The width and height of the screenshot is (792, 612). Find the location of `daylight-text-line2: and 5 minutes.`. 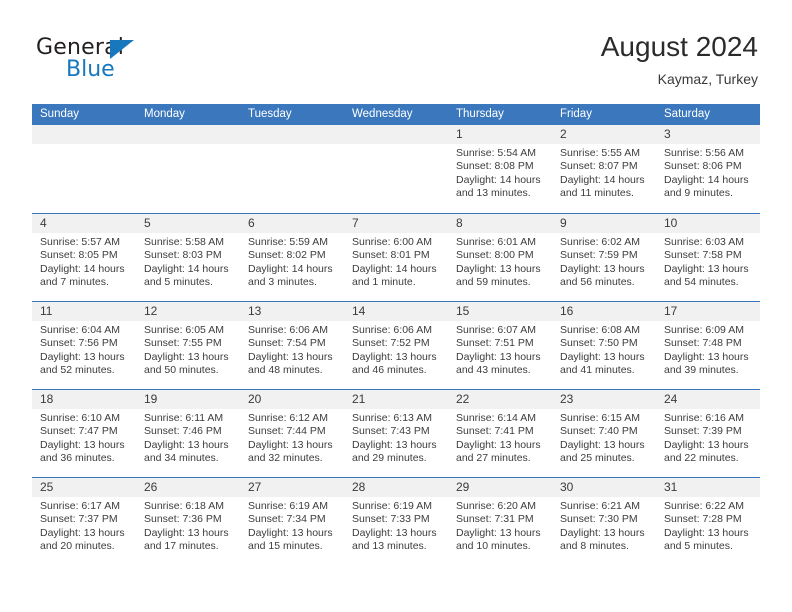

daylight-text-line2: and 5 minutes. is located at coordinates (178, 282).